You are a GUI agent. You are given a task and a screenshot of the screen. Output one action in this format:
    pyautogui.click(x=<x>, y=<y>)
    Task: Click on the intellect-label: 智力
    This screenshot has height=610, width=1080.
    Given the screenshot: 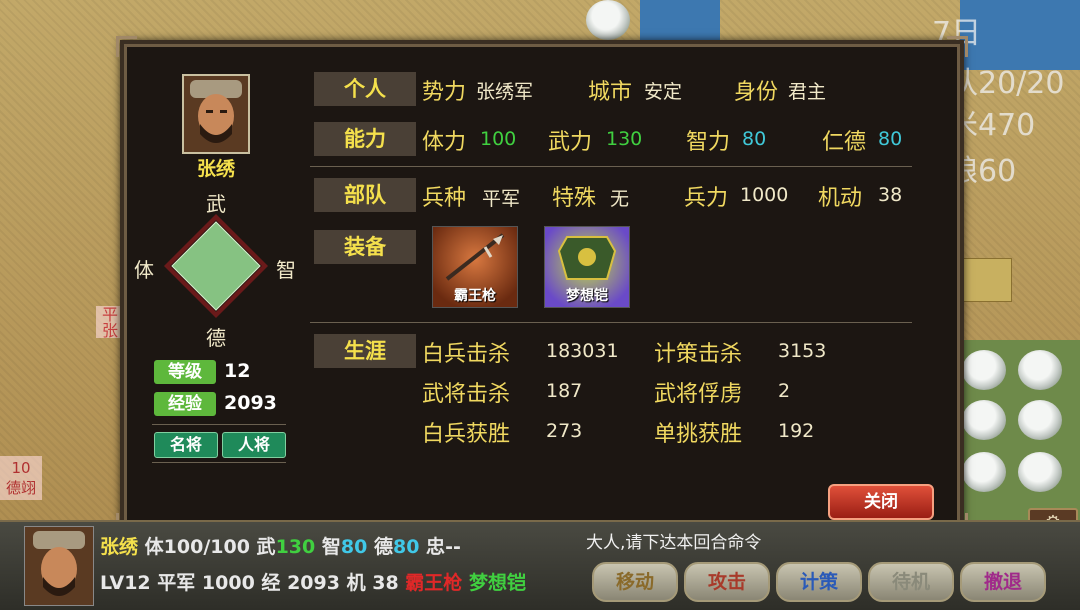 What is the action you would take?
    pyautogui.click(x=708, y=142)
    